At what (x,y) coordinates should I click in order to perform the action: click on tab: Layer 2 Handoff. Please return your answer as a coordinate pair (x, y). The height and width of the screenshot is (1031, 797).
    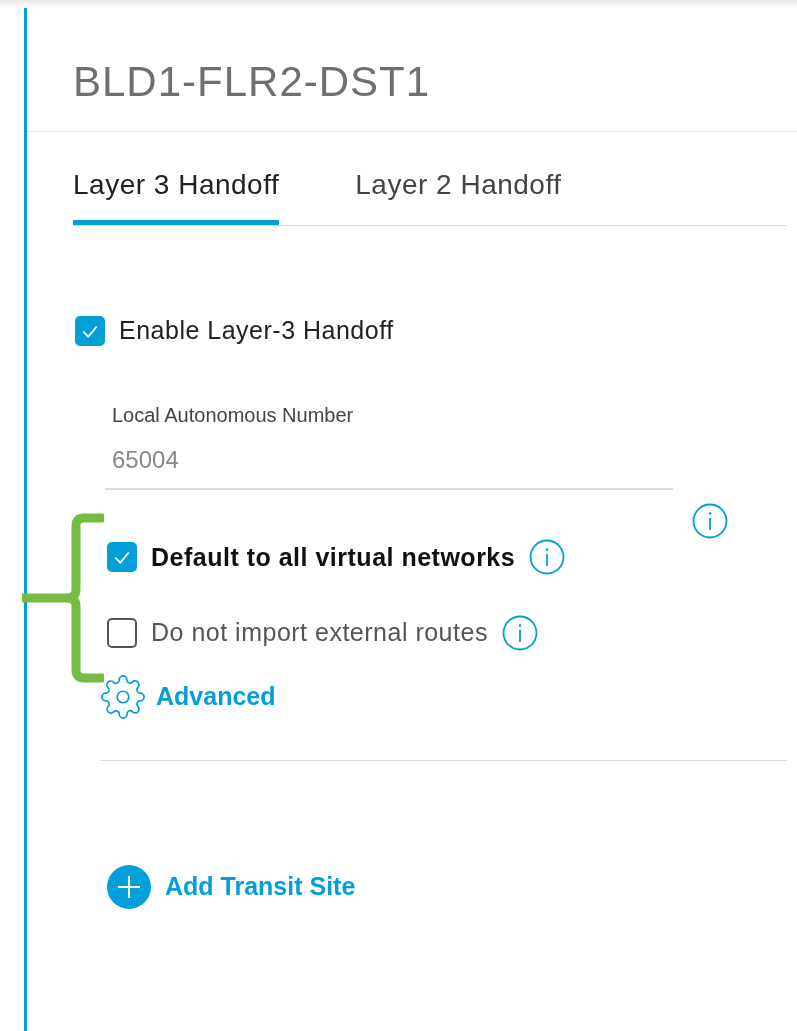
    Looking at the image, I should click on (458, 194).